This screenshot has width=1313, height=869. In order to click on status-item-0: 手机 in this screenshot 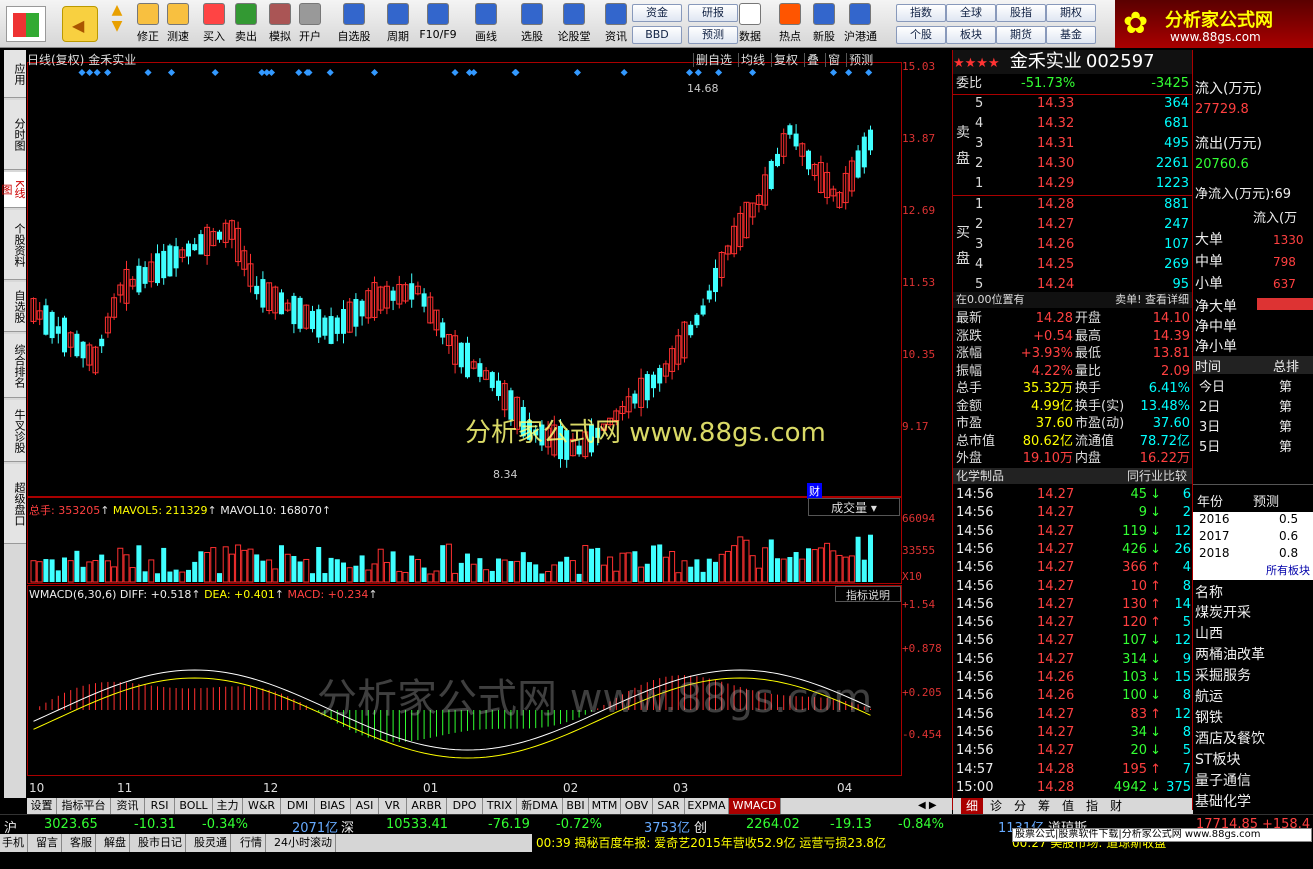, I will do `click(15, 843)`.